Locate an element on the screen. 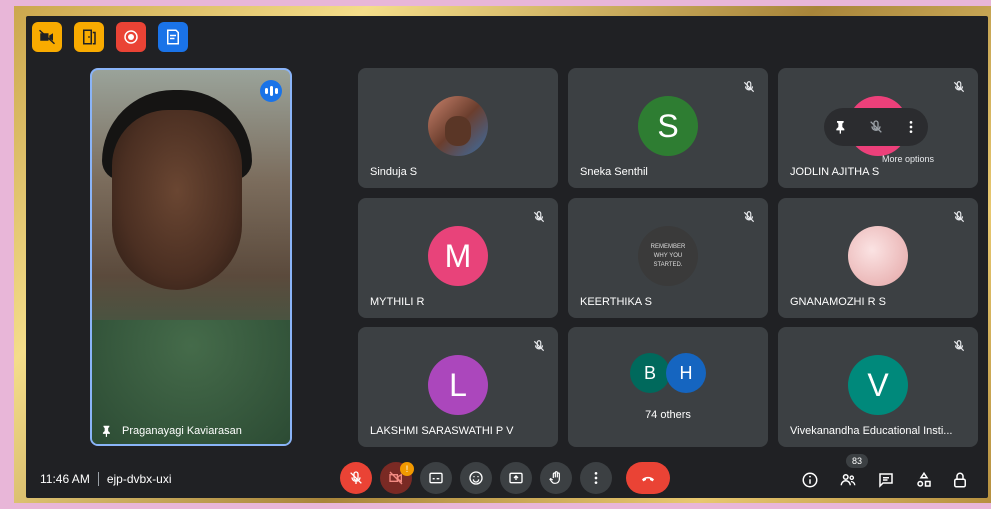 The height and width of the screenshot is (509, 991). participant-tile: L LAKSHMI SARASWATHI P V is located at coordinates (458, 387).